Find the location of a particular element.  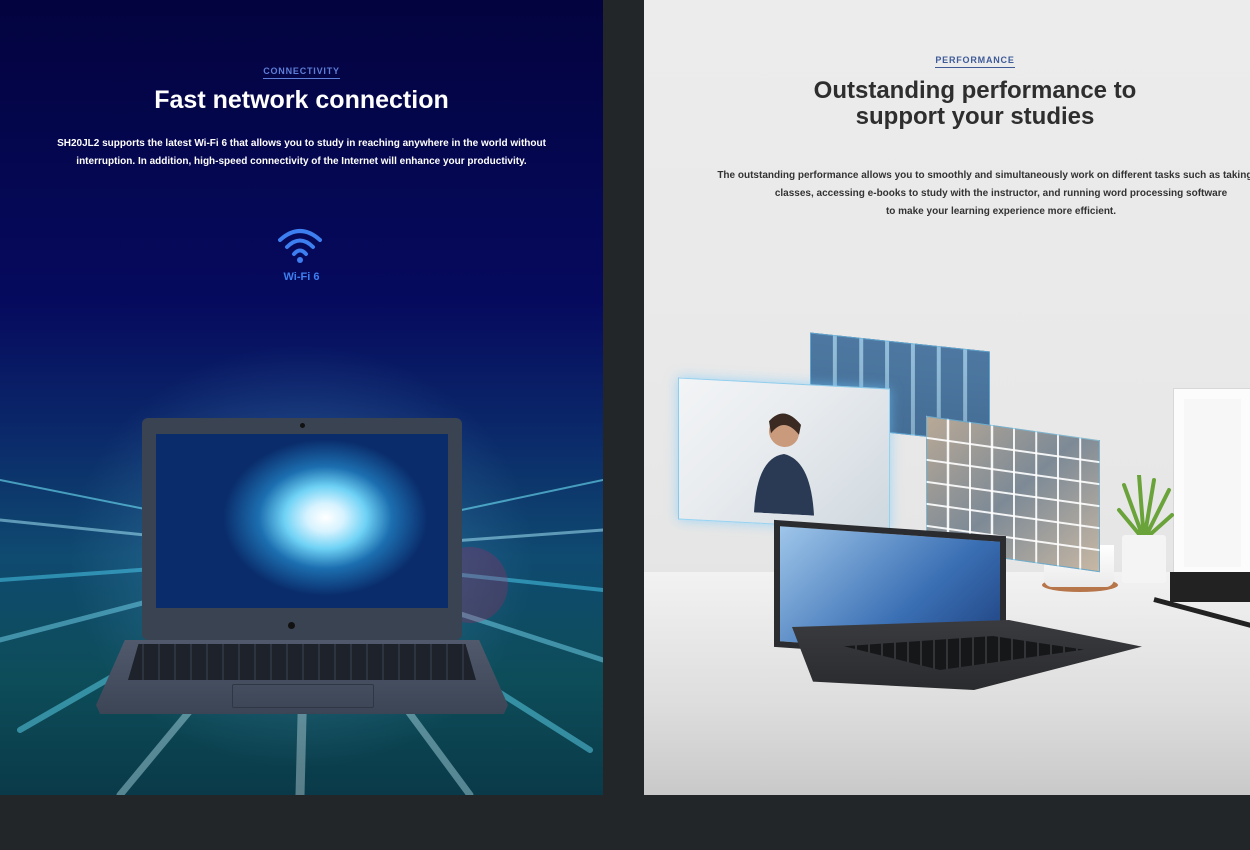

presenter-figure is located at coordinates (784, 464).